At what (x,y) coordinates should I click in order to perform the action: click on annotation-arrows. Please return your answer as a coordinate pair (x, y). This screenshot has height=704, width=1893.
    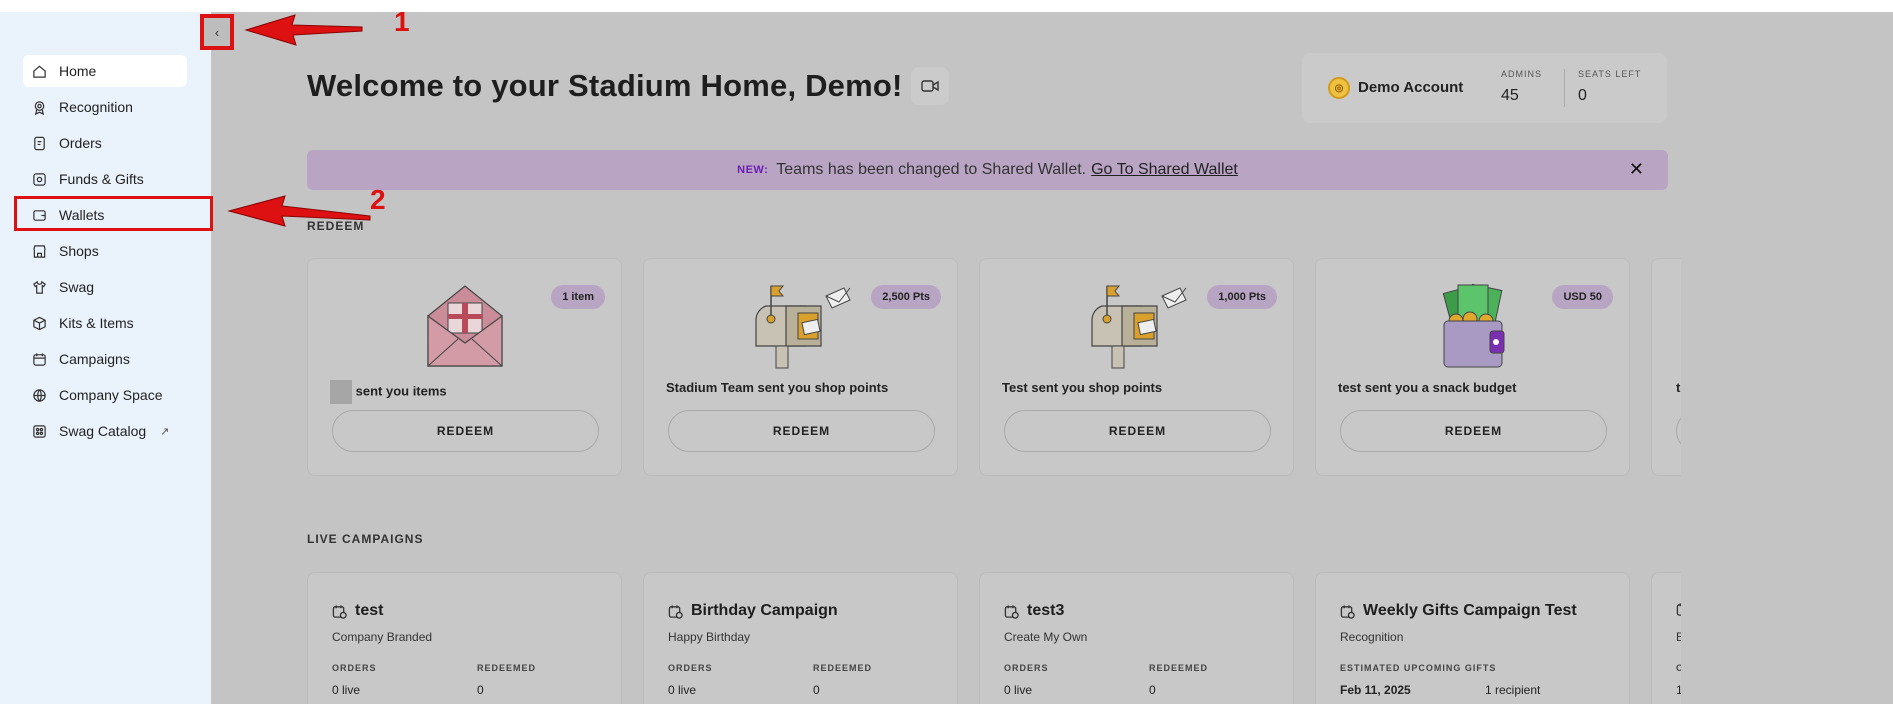
    Looking at the image, I should click on (299, 120).